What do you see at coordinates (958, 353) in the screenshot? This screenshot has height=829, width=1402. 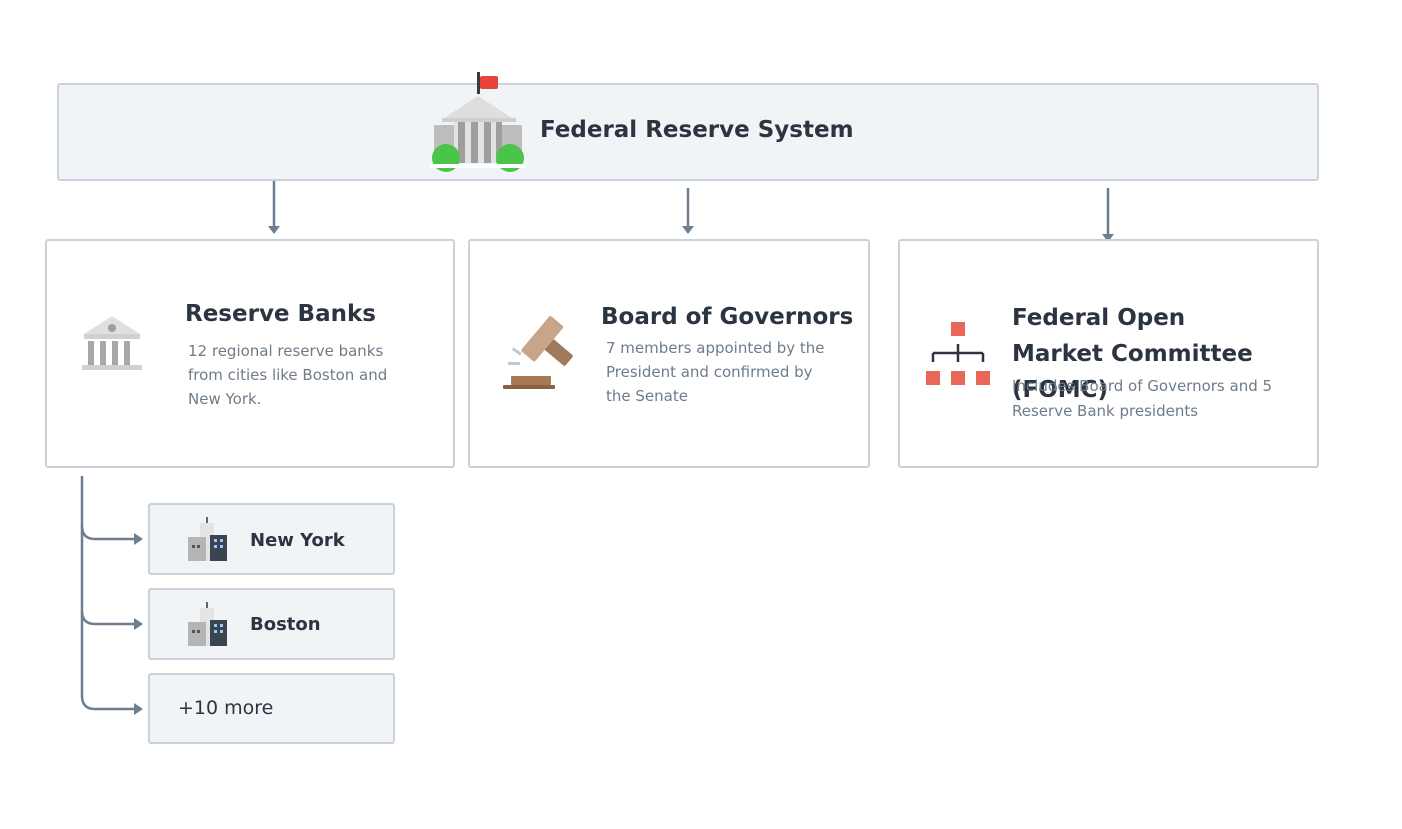 I see `org-chart-icon` at bounding box center [958, 353].